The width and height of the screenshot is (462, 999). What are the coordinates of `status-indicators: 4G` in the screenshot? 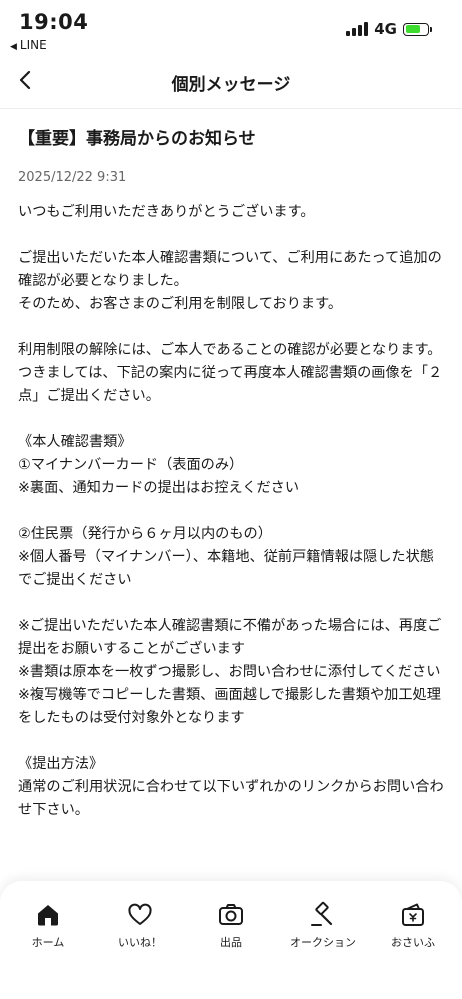 It's located at (389, 29).